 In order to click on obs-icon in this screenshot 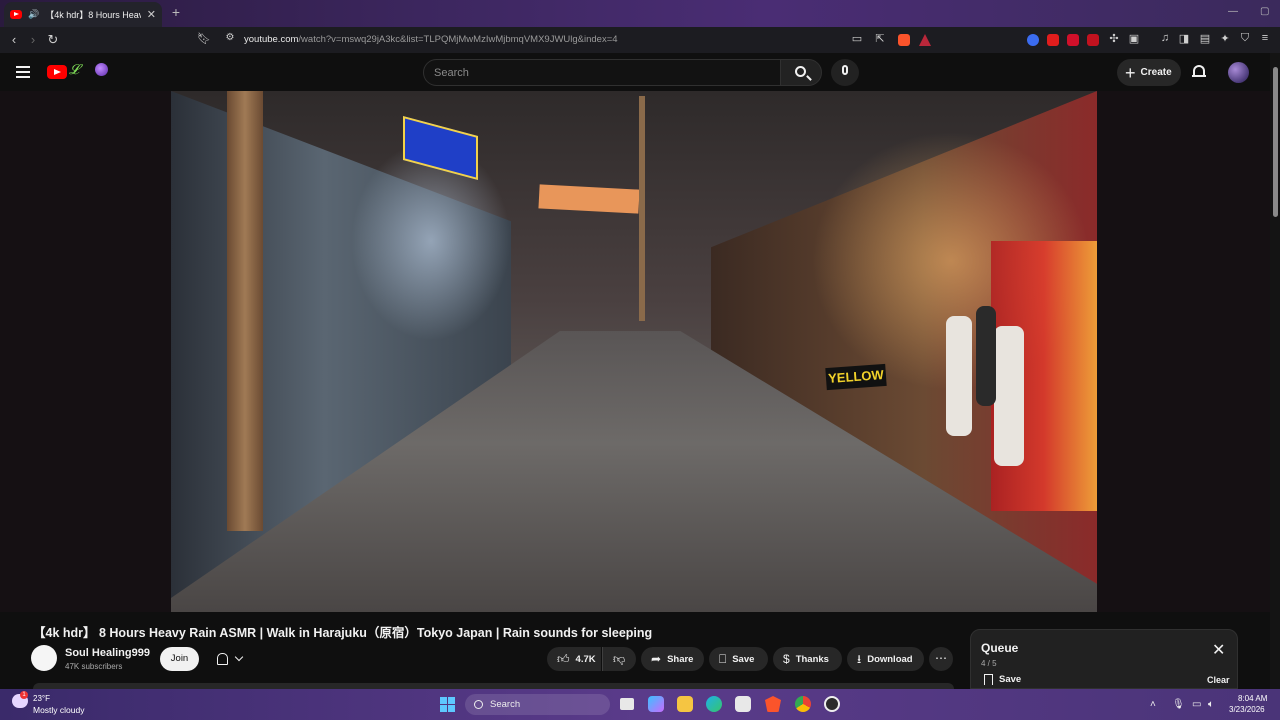, I will do `click(832, 704)`.